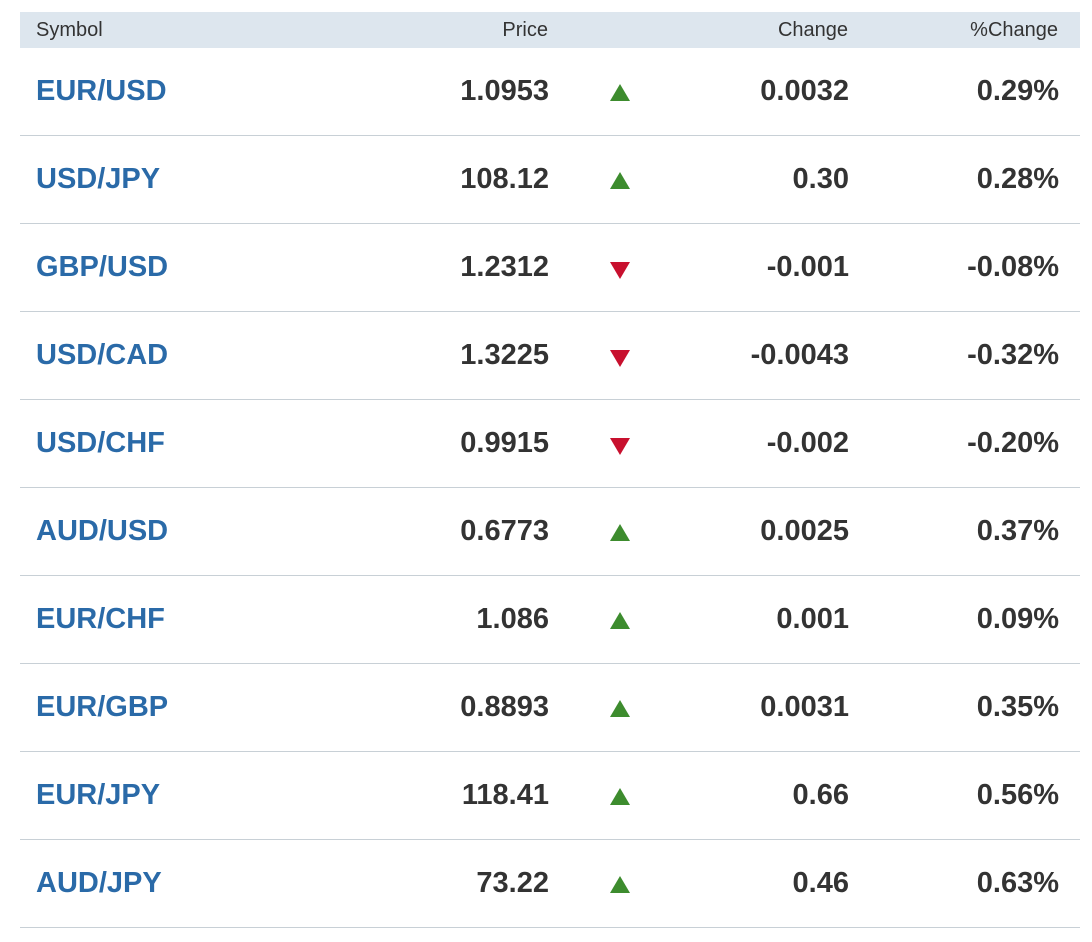 The width and height of the screenshot is (1092, 942). I want to click on price-value: 1.2312, so click(504, 267).